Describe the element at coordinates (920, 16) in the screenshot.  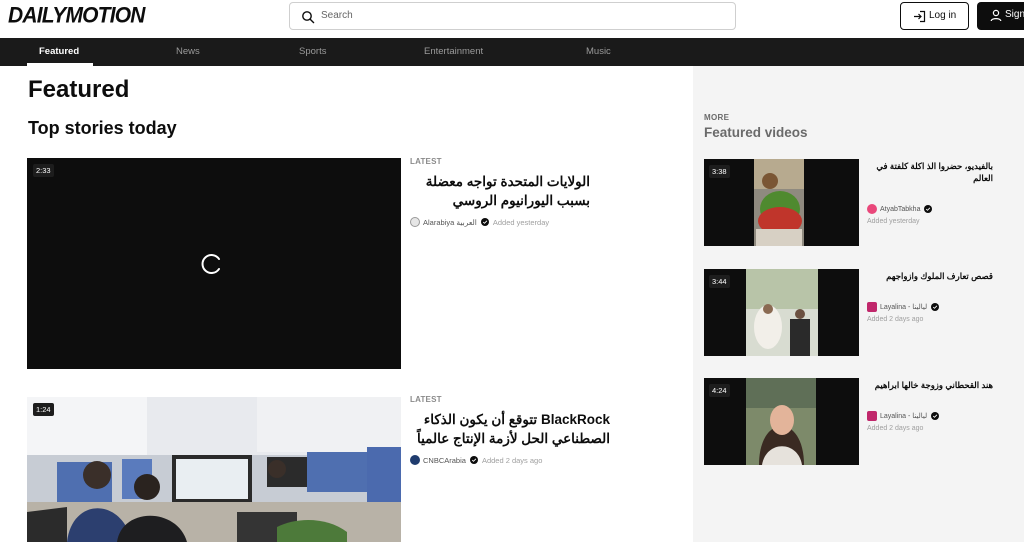
I see `login-icon` at that location.